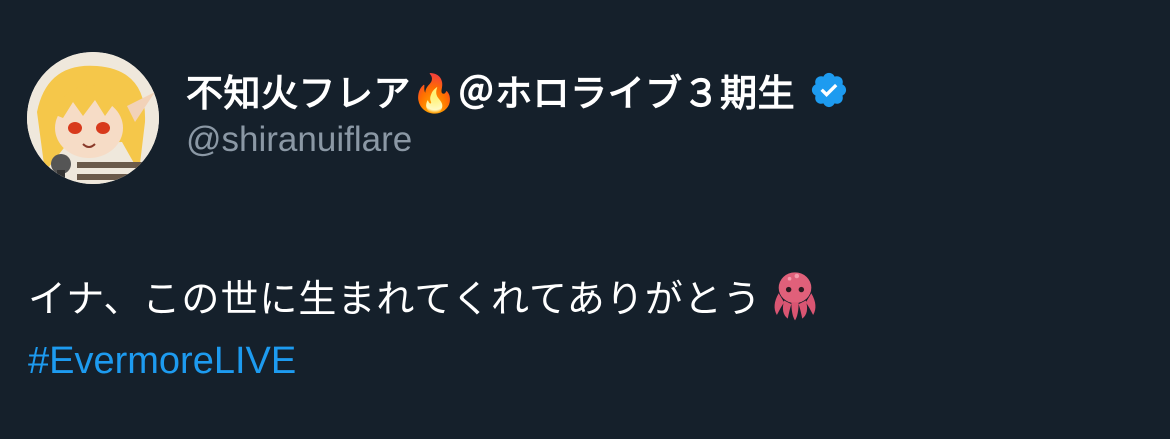 The height and width of the screenshot is (439, 1170). What do you see at coordinates (829, 90) in the screenshot?
I see `verified-badge-icon` at bounding box center [829, 90].